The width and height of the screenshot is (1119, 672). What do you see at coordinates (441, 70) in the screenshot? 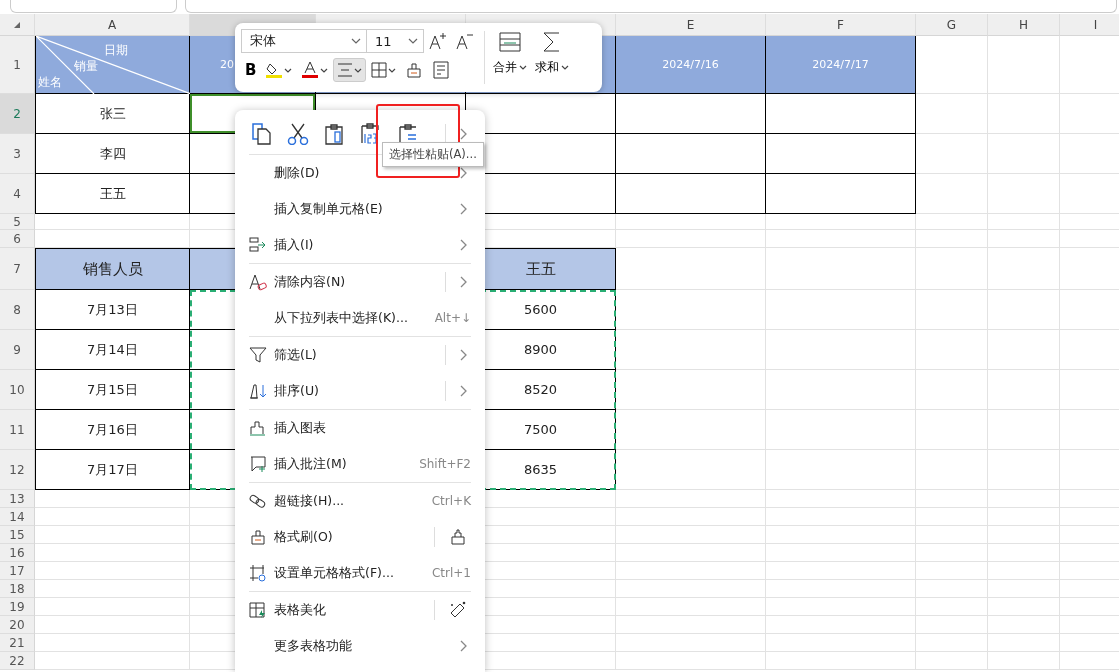
I see `wrap-text-icon` at bounding box center [441, 70].